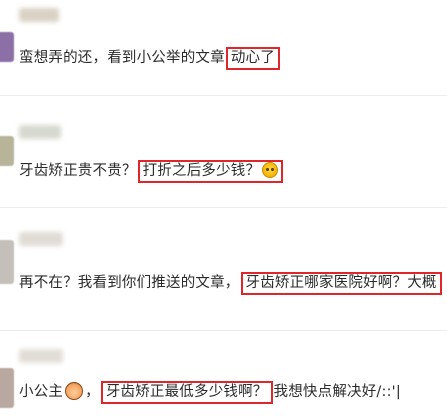  Describe the element at coordinates (74, 391) in the screenshot. I see `girl-emoji-icon` at that location.